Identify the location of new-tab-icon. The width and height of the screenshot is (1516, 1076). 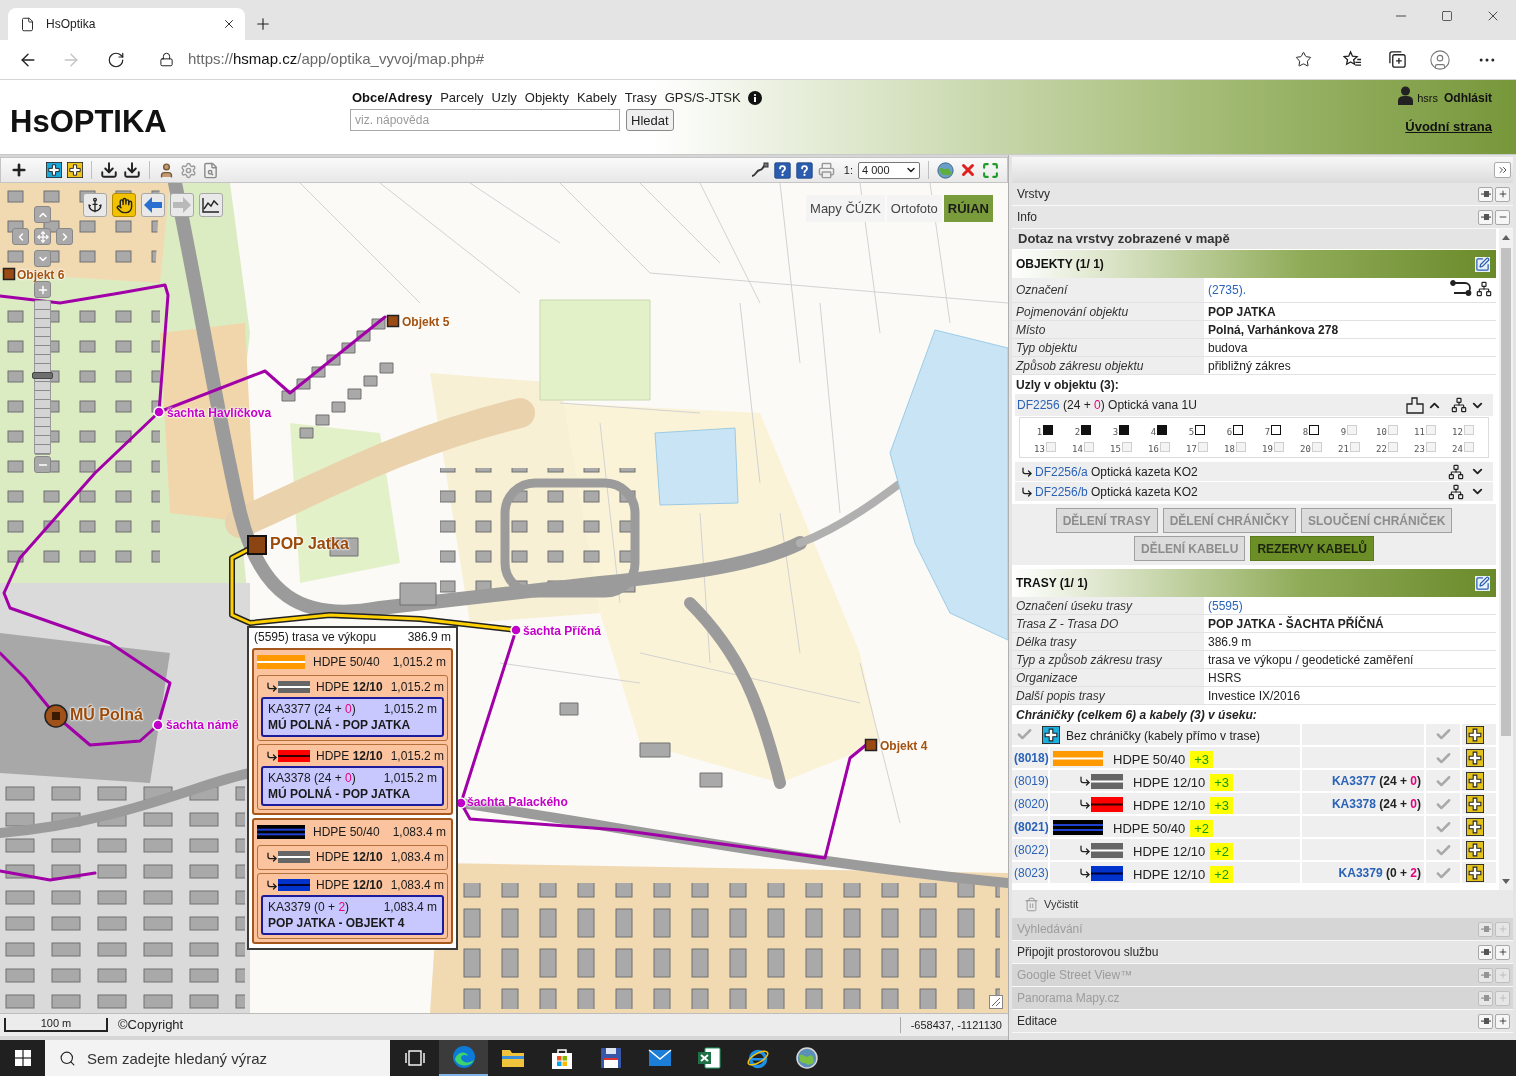
(263, 24).